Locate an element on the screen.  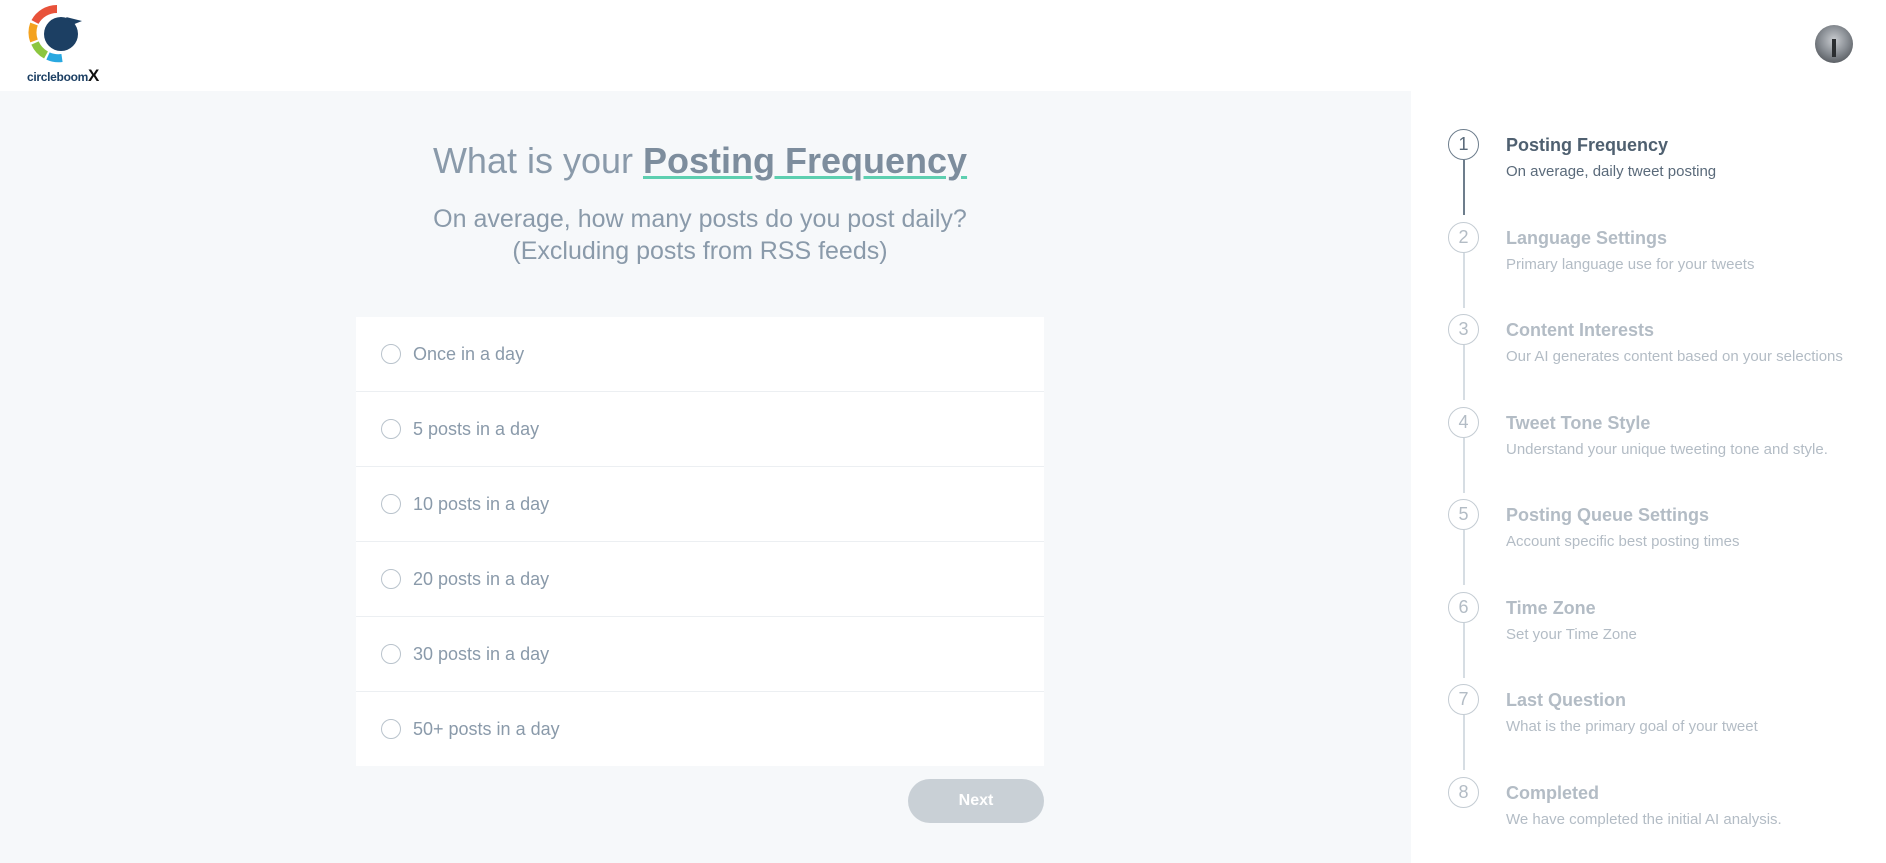
step-number: 4 is located at coordinates (1463, 422).